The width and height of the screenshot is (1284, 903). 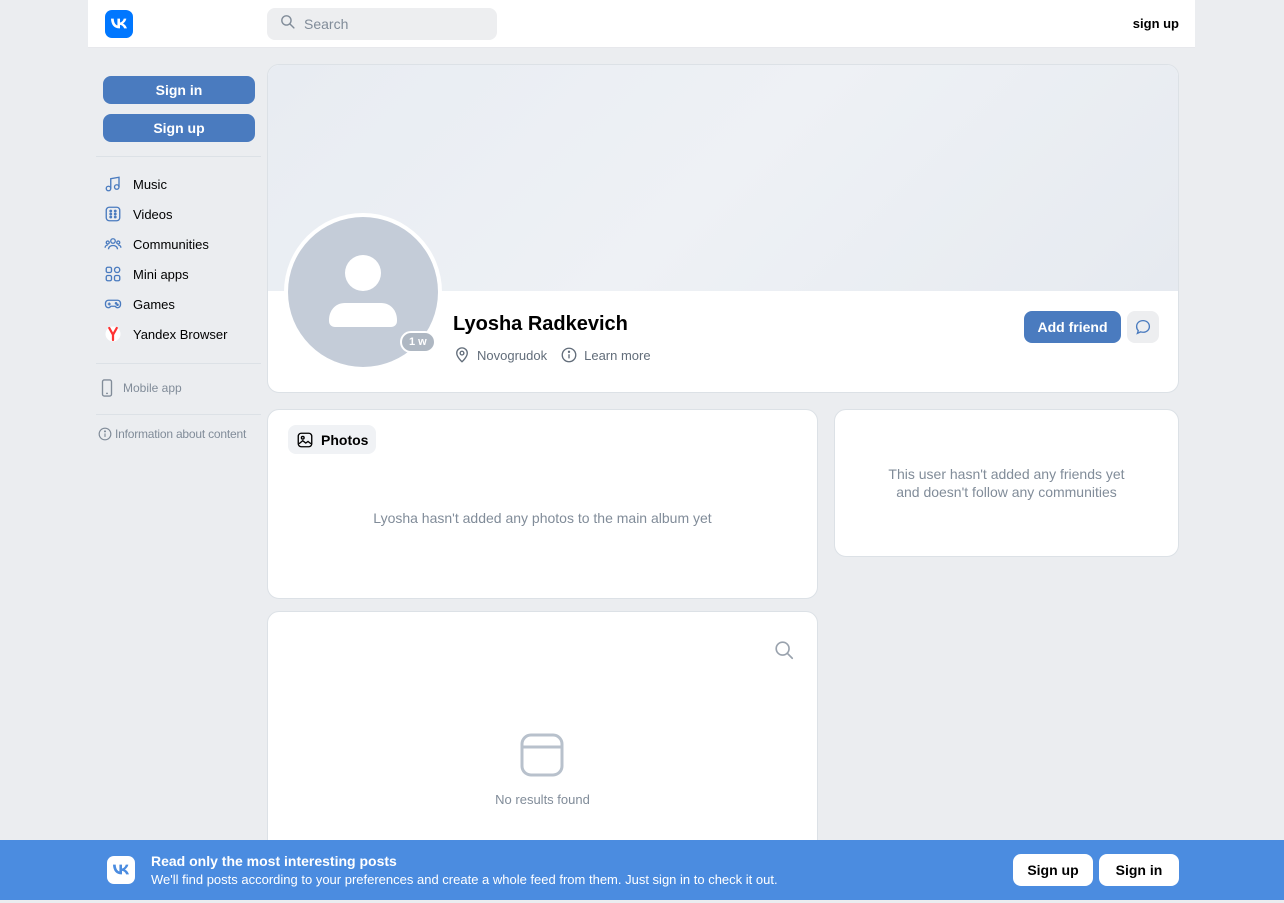 I want to click on sidebar-item-label: Communities, so click(x=171, y=244).